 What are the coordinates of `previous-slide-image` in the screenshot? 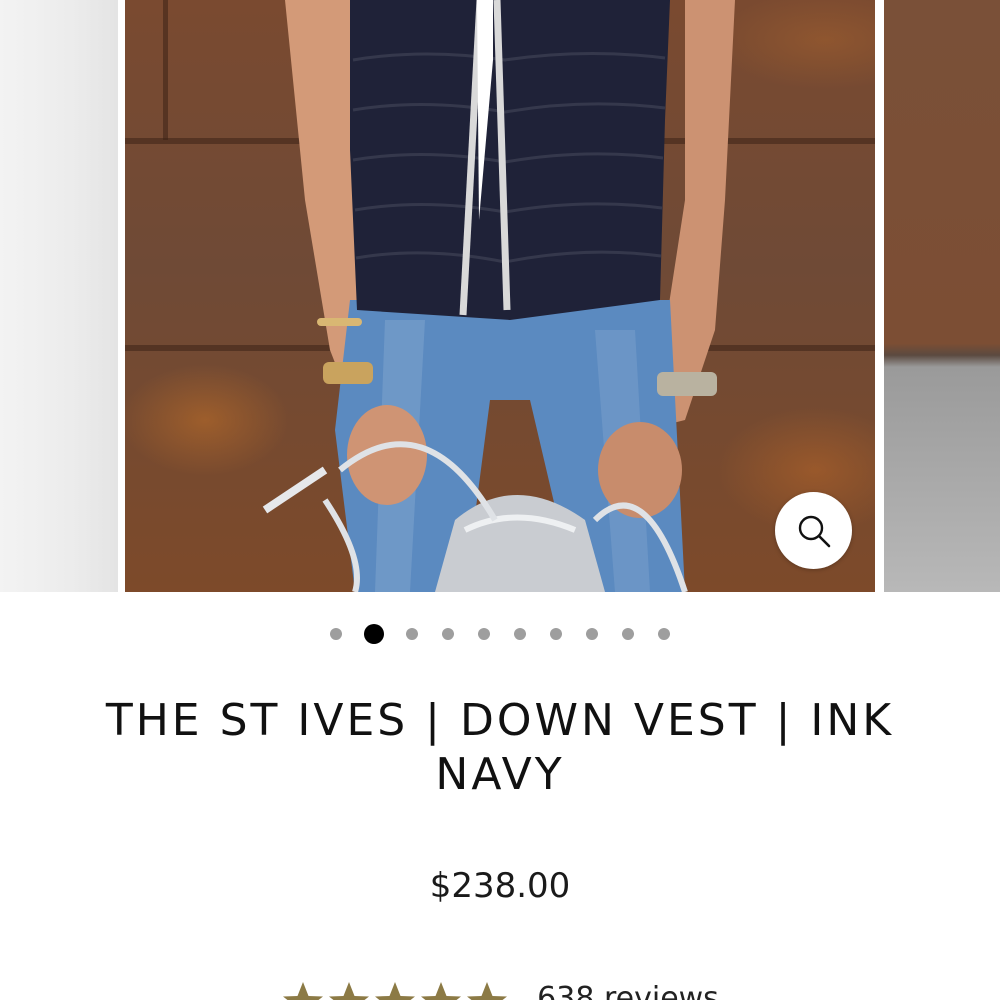 It's located at (59, 296).